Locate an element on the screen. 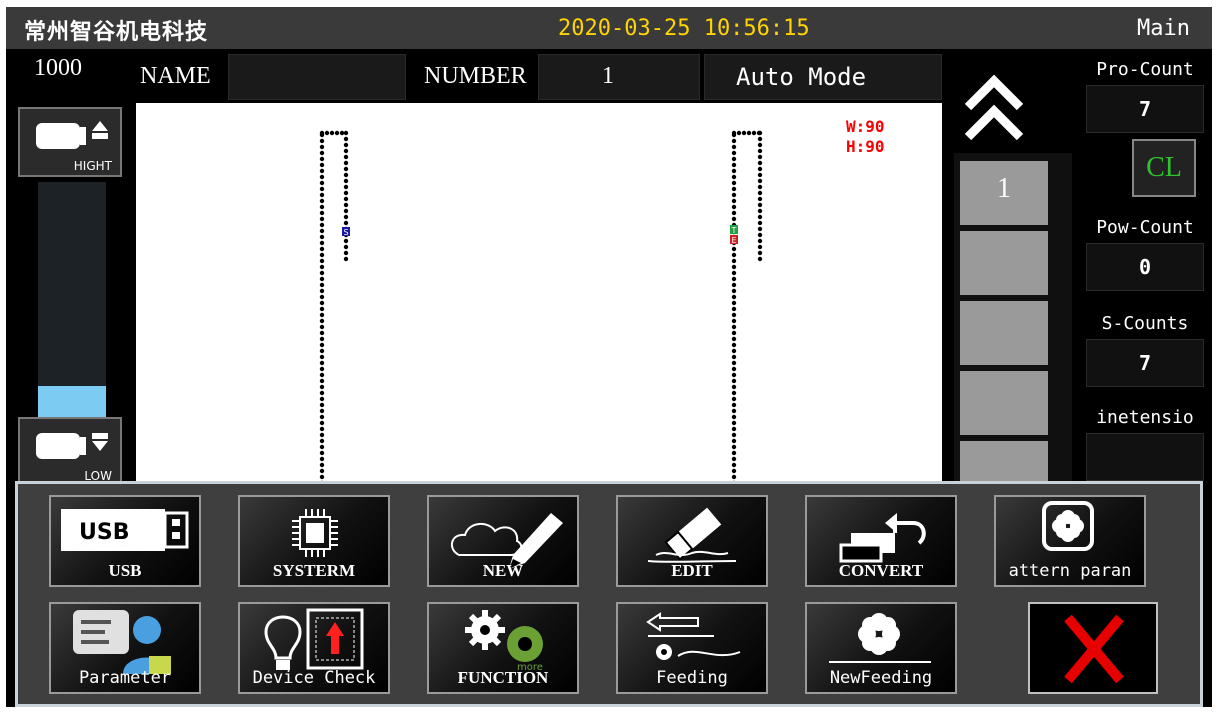 The image size is (1218, 713). double-chevron-up-icon is located at coordinates (994, 109).